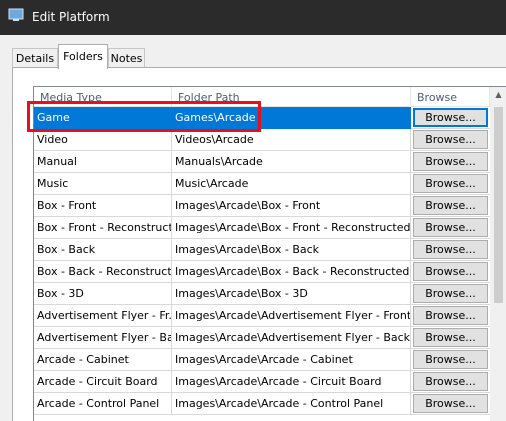  Describe the element at coordinates (103, 140) in the screenshot. I see `media-type-cell: Video` at that location.